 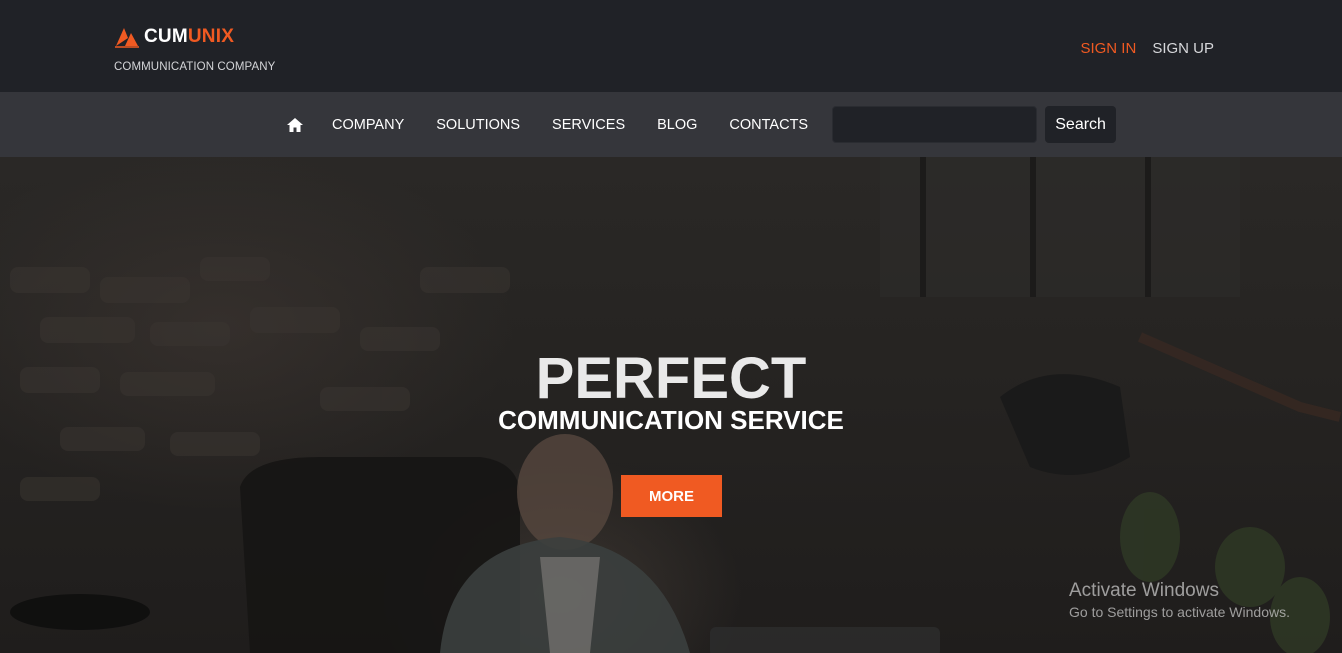 What do you see at coordinates (1183, 48) in the screenshot?
I see `sign-up-link: SIGN UP` at bounding box center [1183, 48].